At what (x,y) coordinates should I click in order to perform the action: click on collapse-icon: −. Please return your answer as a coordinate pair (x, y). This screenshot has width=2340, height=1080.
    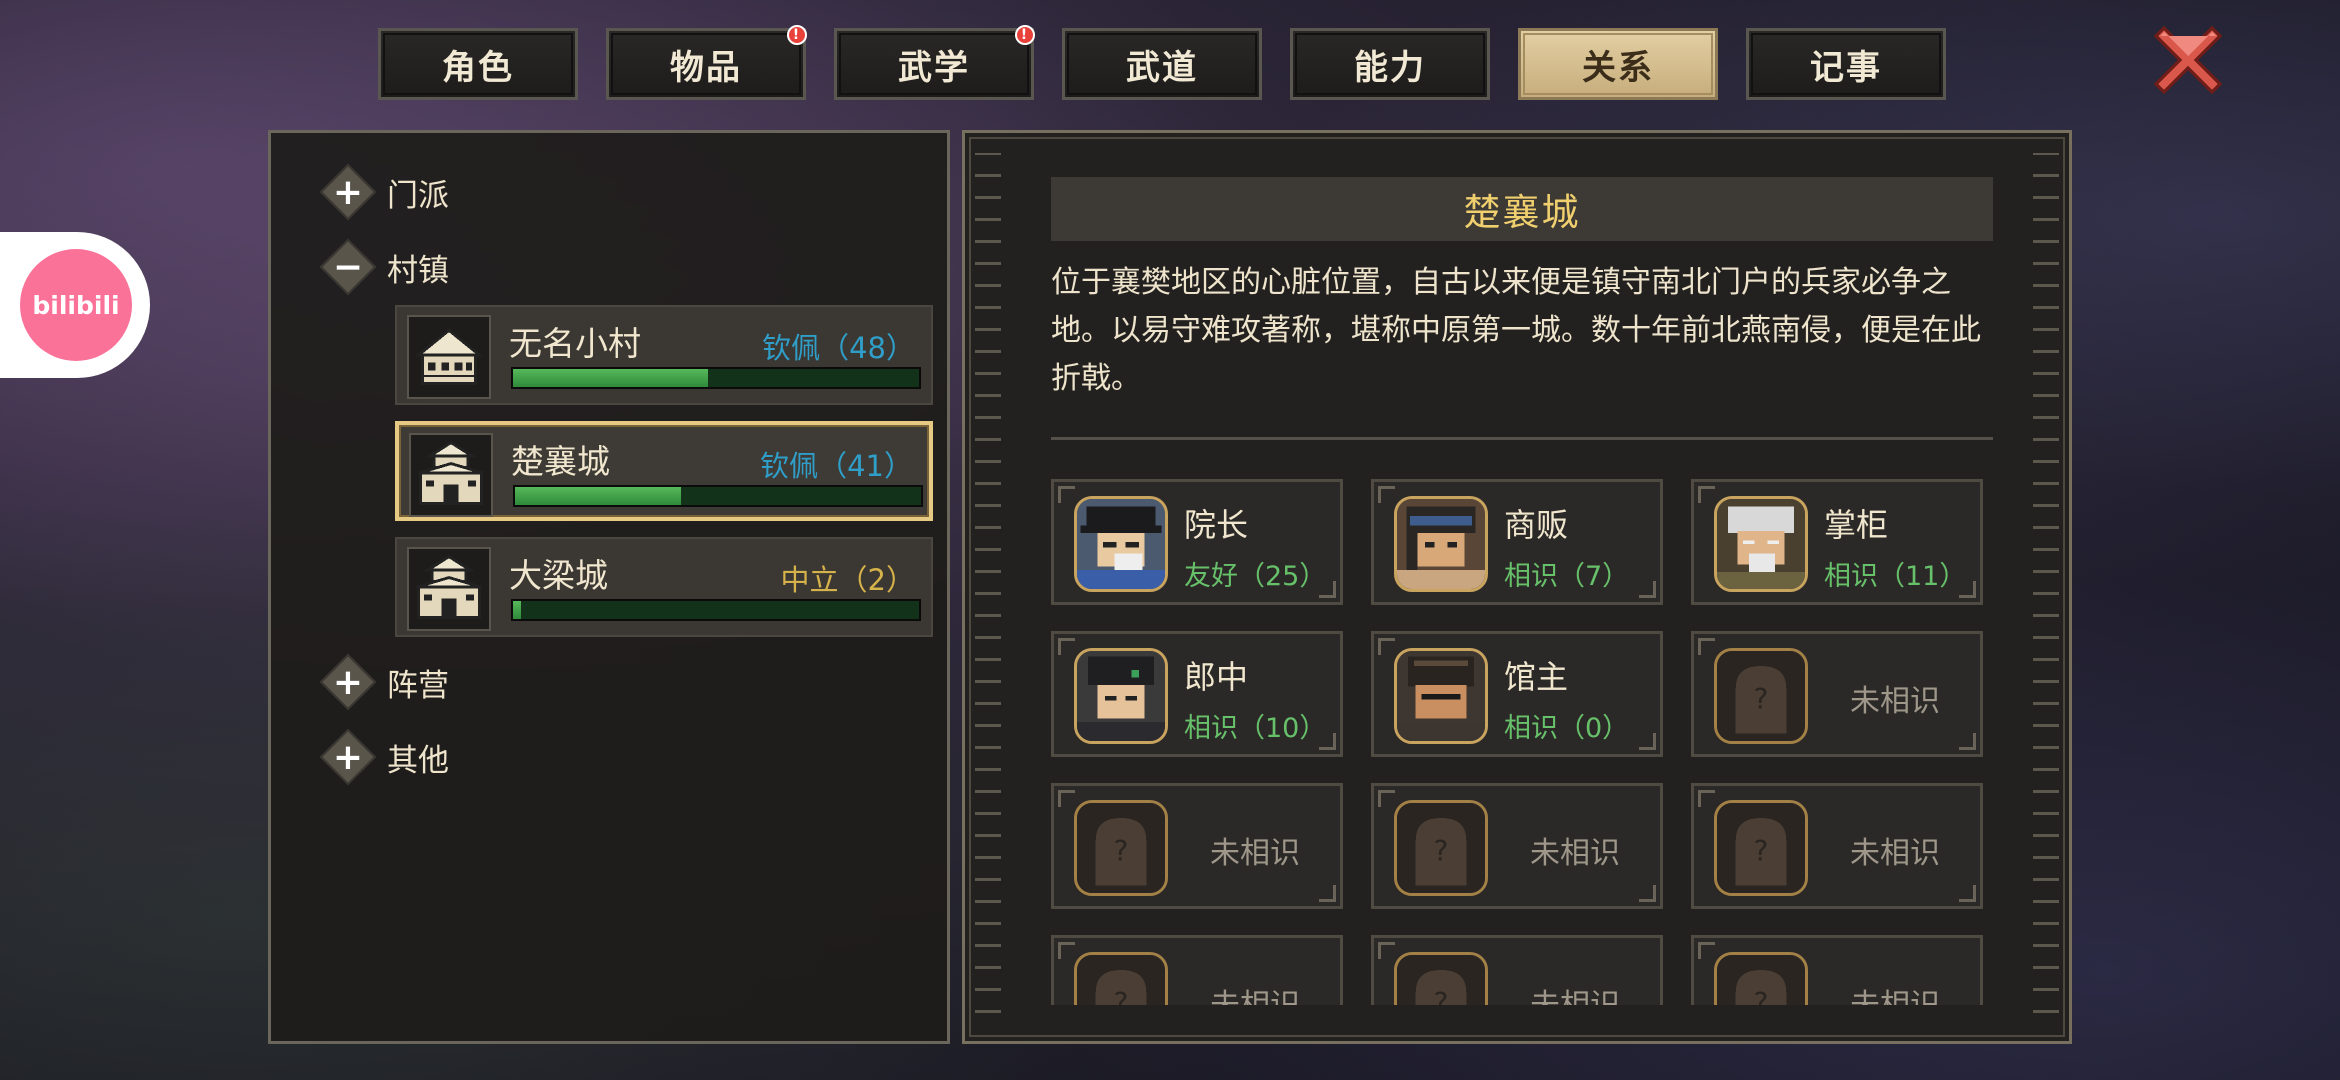
    Looking at the image, I should click on (348, 267).